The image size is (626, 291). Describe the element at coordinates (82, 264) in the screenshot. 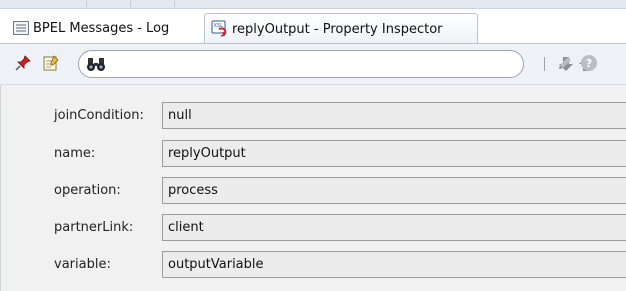

I see `property-label: variable:` at that location.